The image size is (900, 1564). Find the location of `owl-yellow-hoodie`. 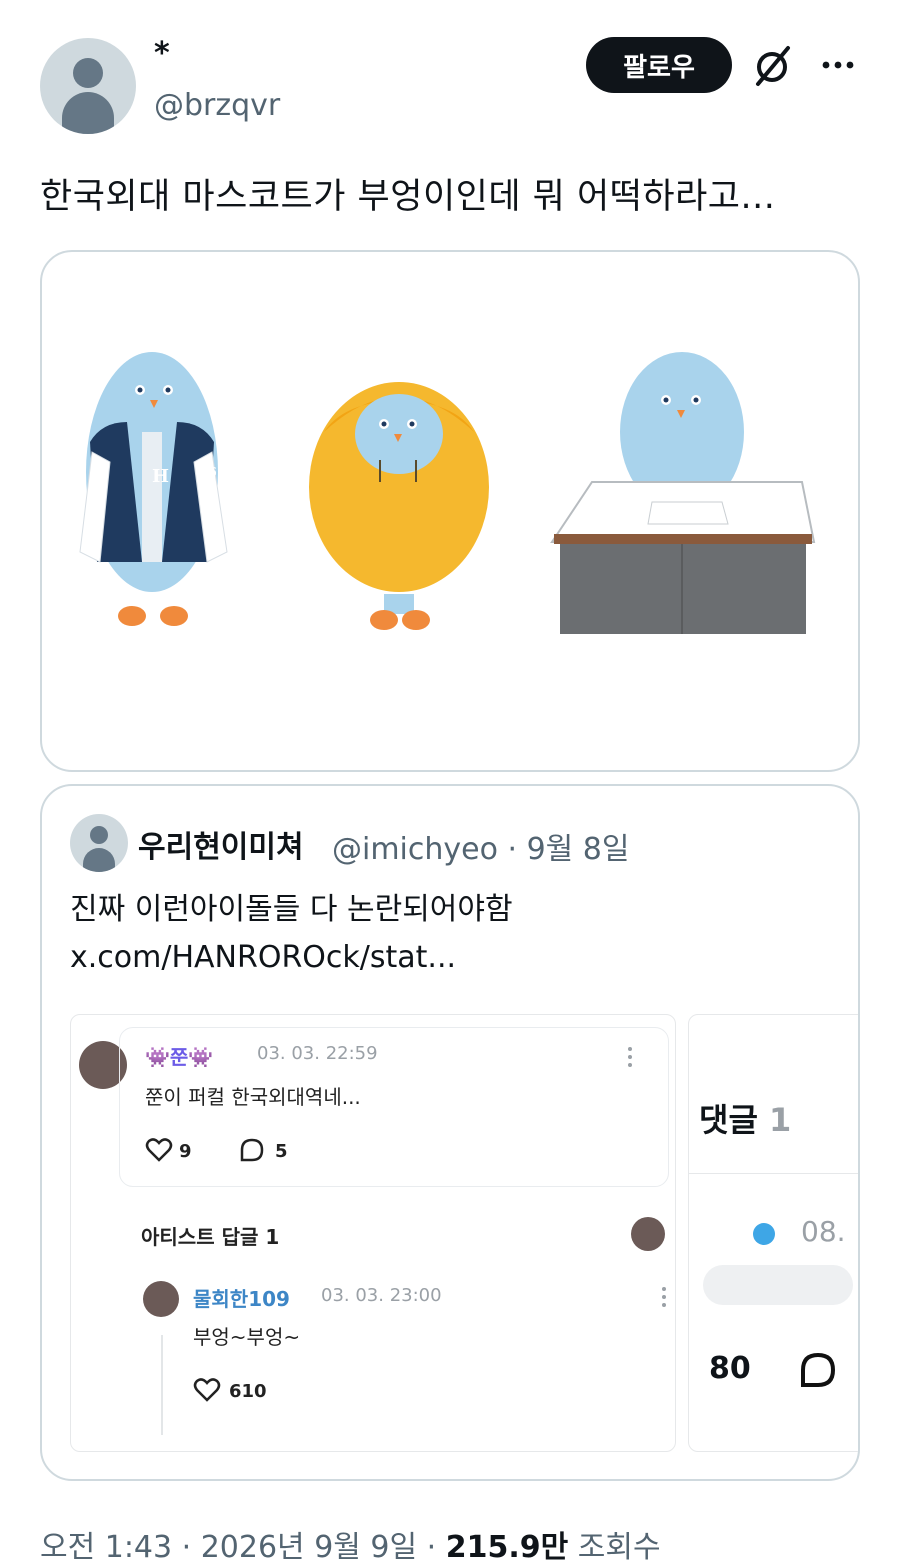

owl-yellow-hoodie is located at coordinates (399, 506).